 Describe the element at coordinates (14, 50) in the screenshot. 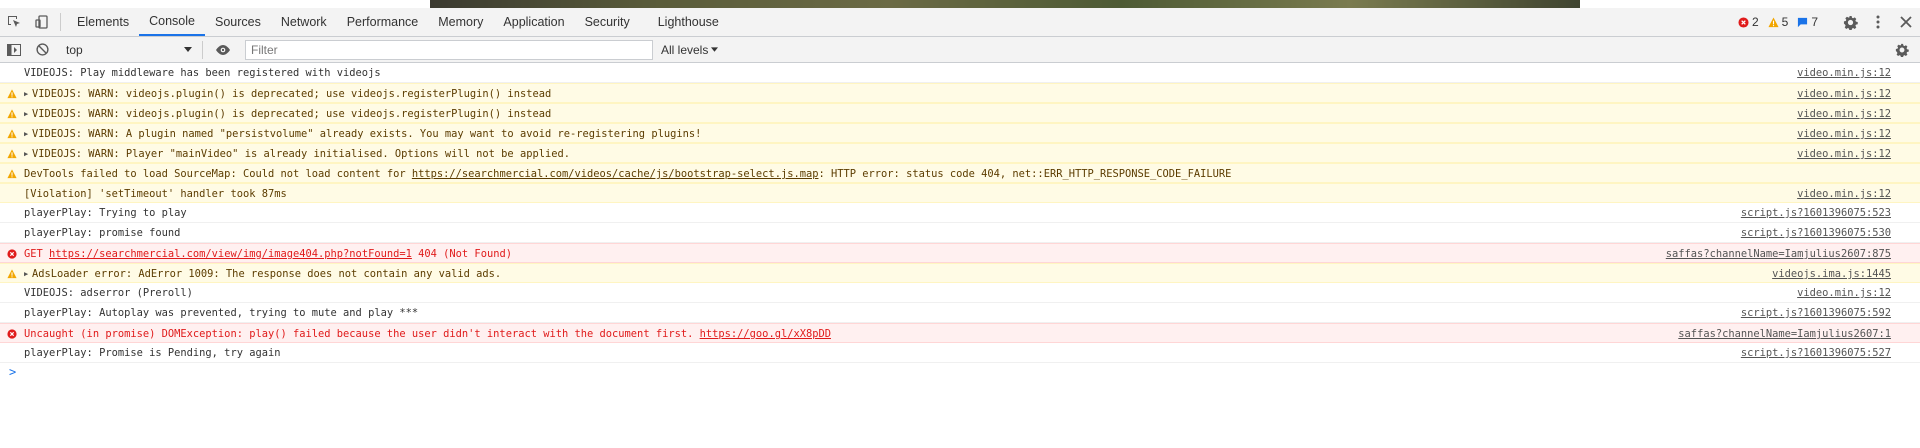

I see `show-sidebar-icon` at that location.